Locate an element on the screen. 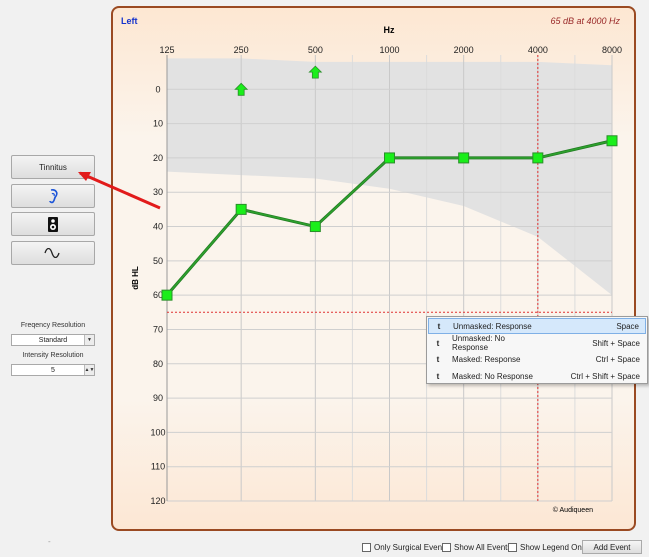 This screenshot has width=649, height=557. y-tick-label: 110 is located at coordinates (158, 467).